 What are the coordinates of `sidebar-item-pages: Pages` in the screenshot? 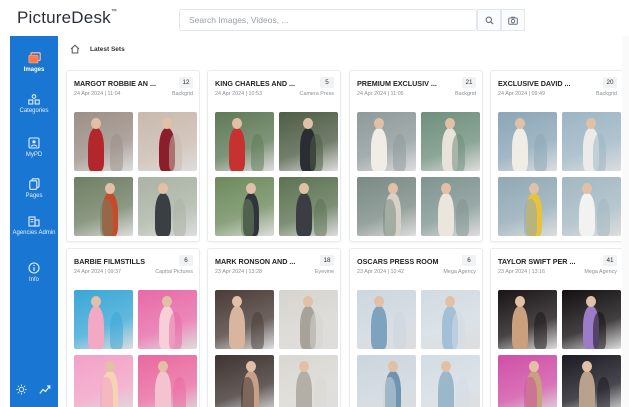 It's located at (34, 189).